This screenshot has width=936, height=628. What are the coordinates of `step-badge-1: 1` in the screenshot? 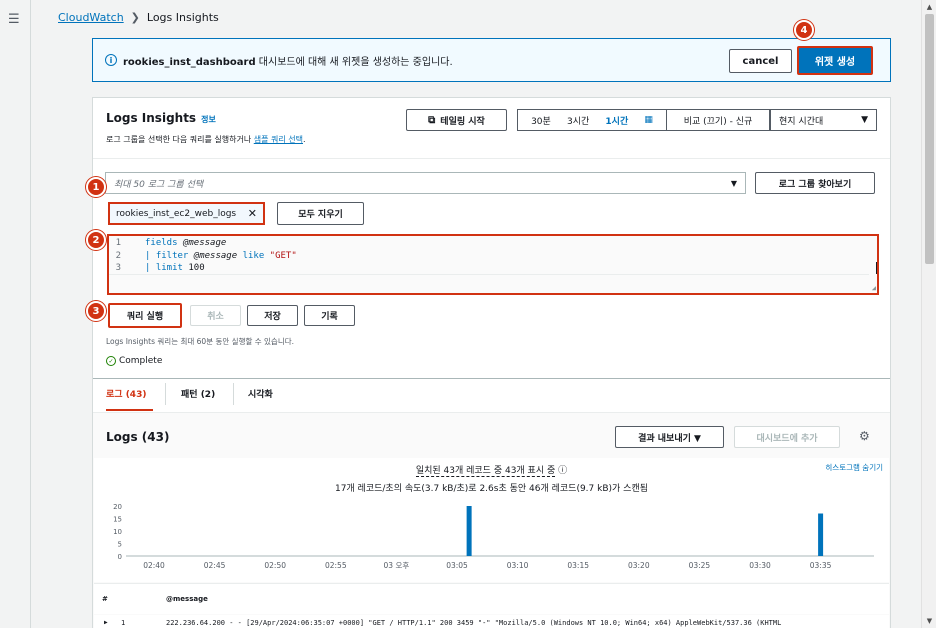 It's located at (96, 187).